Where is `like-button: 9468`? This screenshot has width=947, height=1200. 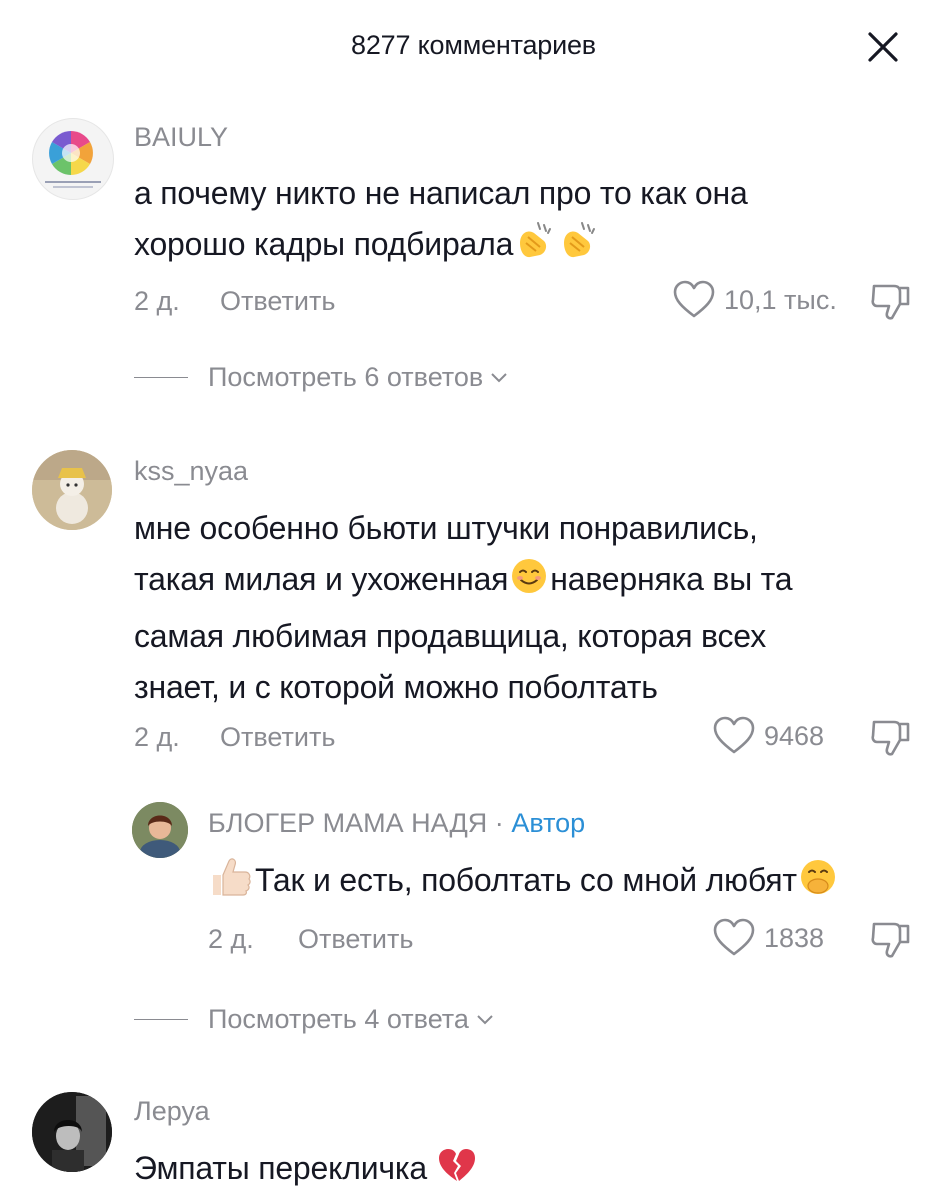
like-button: 9468 is located at coordinates (768, 736).